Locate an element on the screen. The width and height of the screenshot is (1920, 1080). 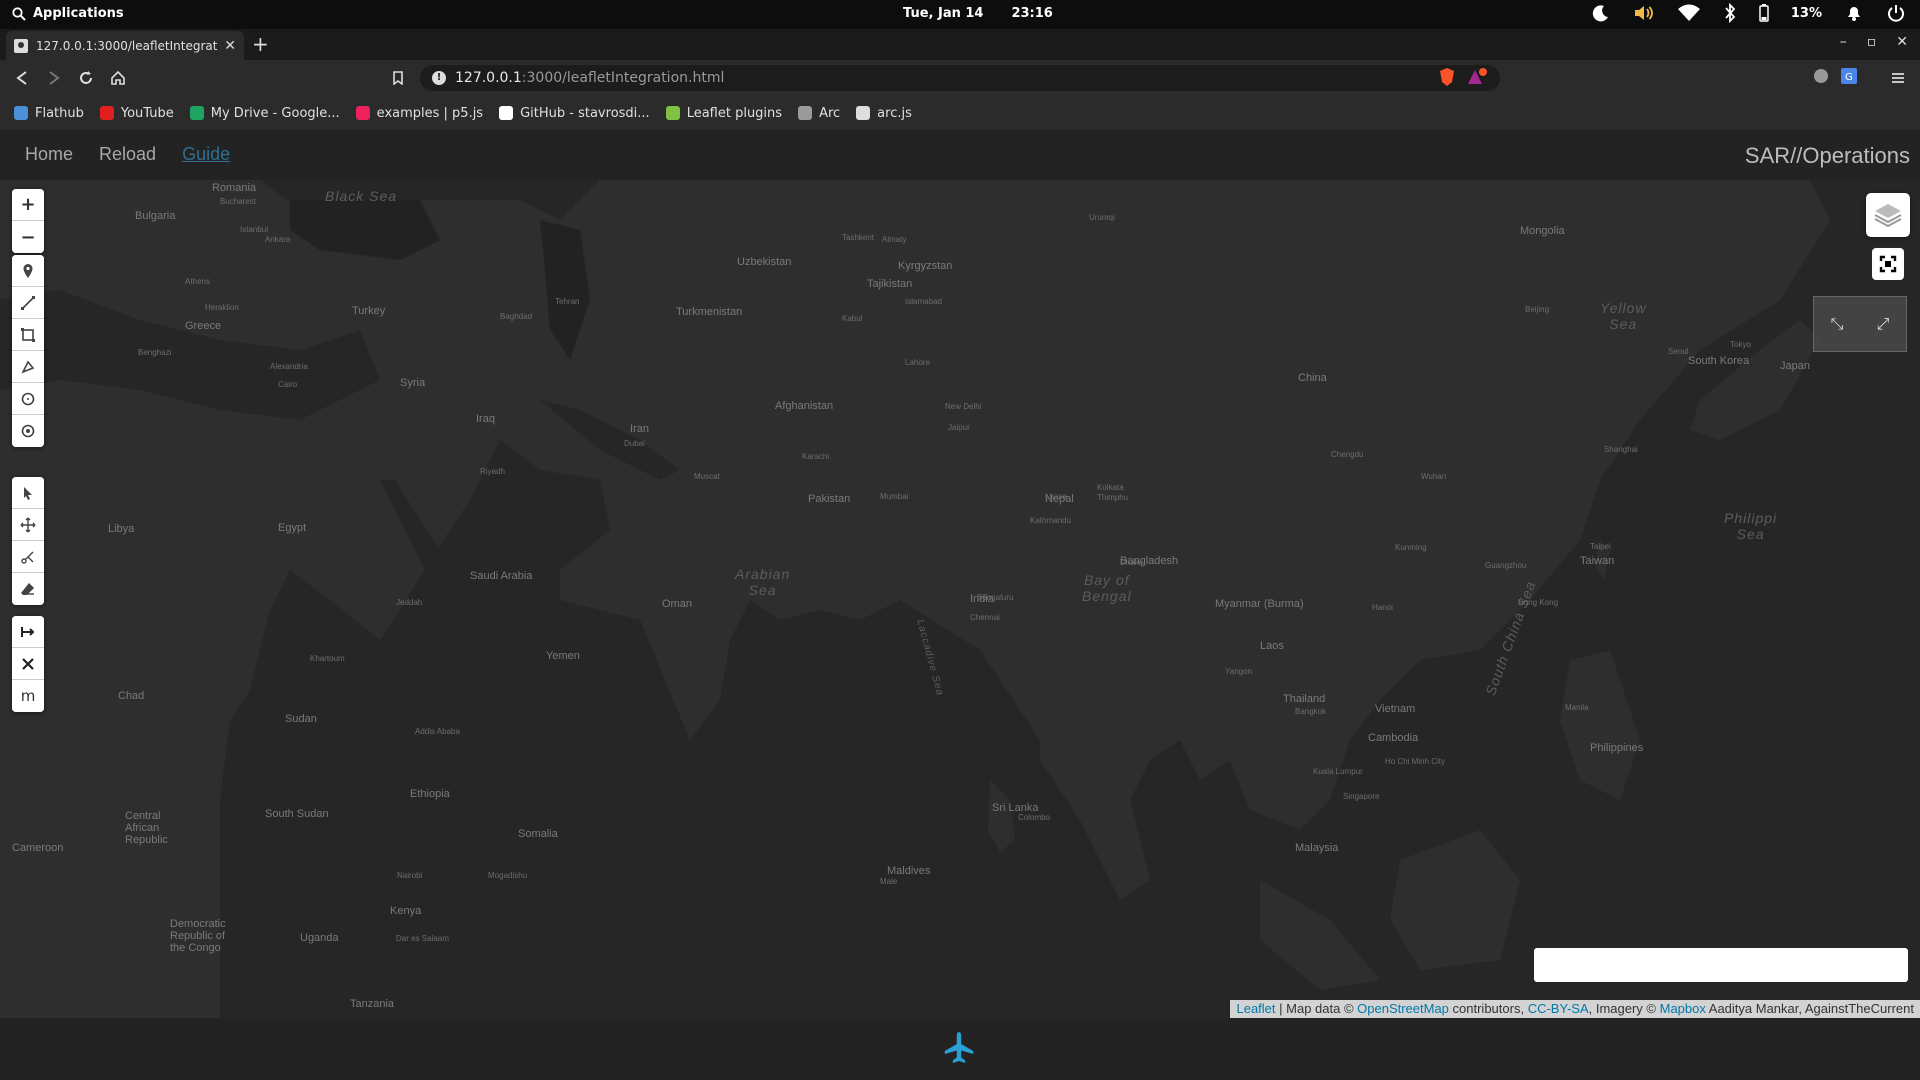
brave-rewards-icon is located at coordinates (1477, 77).